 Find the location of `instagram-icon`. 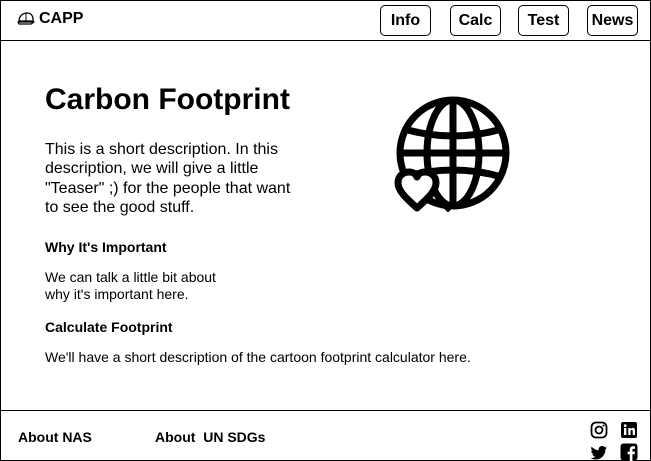

instagram-icon is located at coordinates (599, 430).